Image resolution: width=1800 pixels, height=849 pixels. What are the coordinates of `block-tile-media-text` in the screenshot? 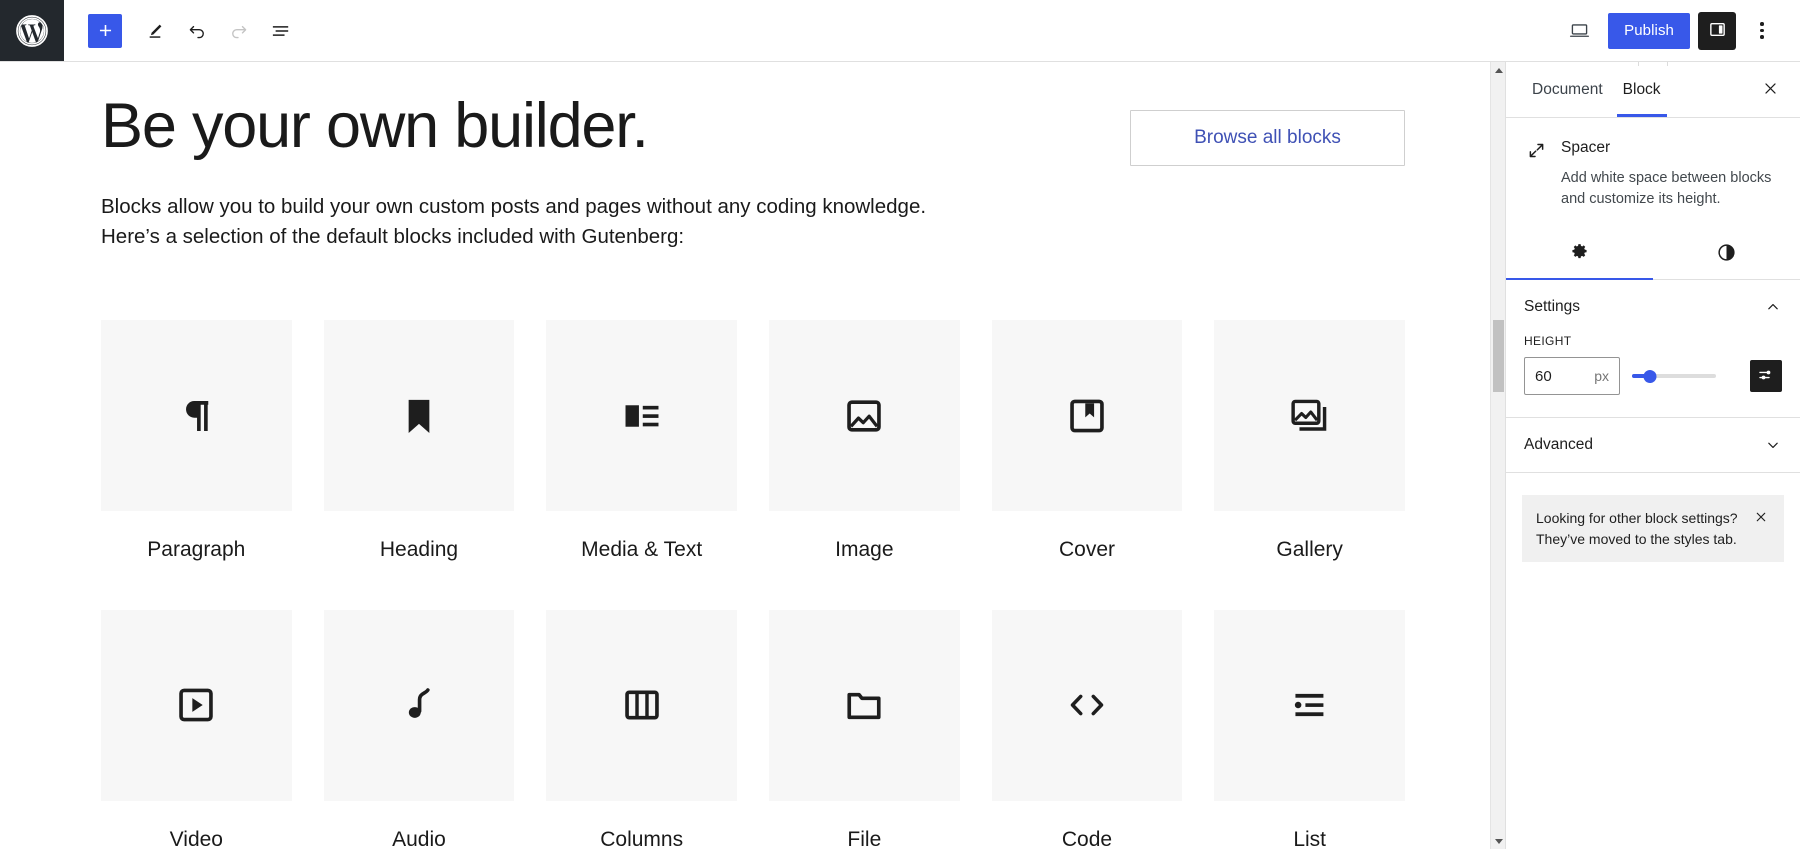 It's located at (641, 415).